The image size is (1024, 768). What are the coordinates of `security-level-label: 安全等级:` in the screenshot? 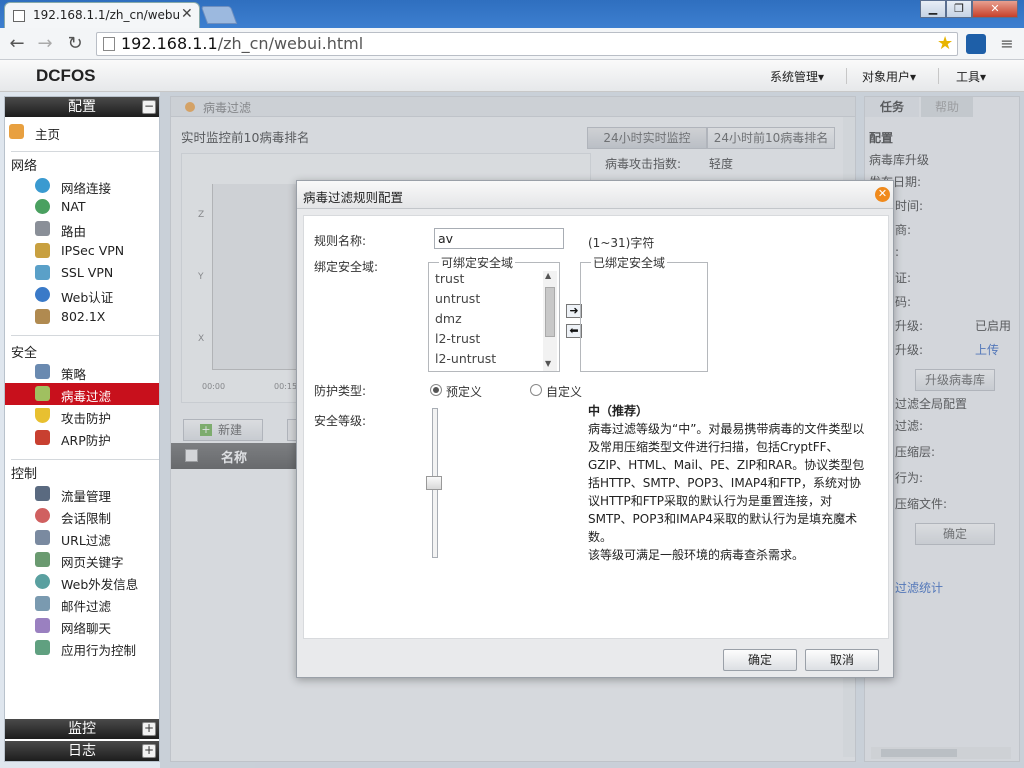 It's located at (340, 421).